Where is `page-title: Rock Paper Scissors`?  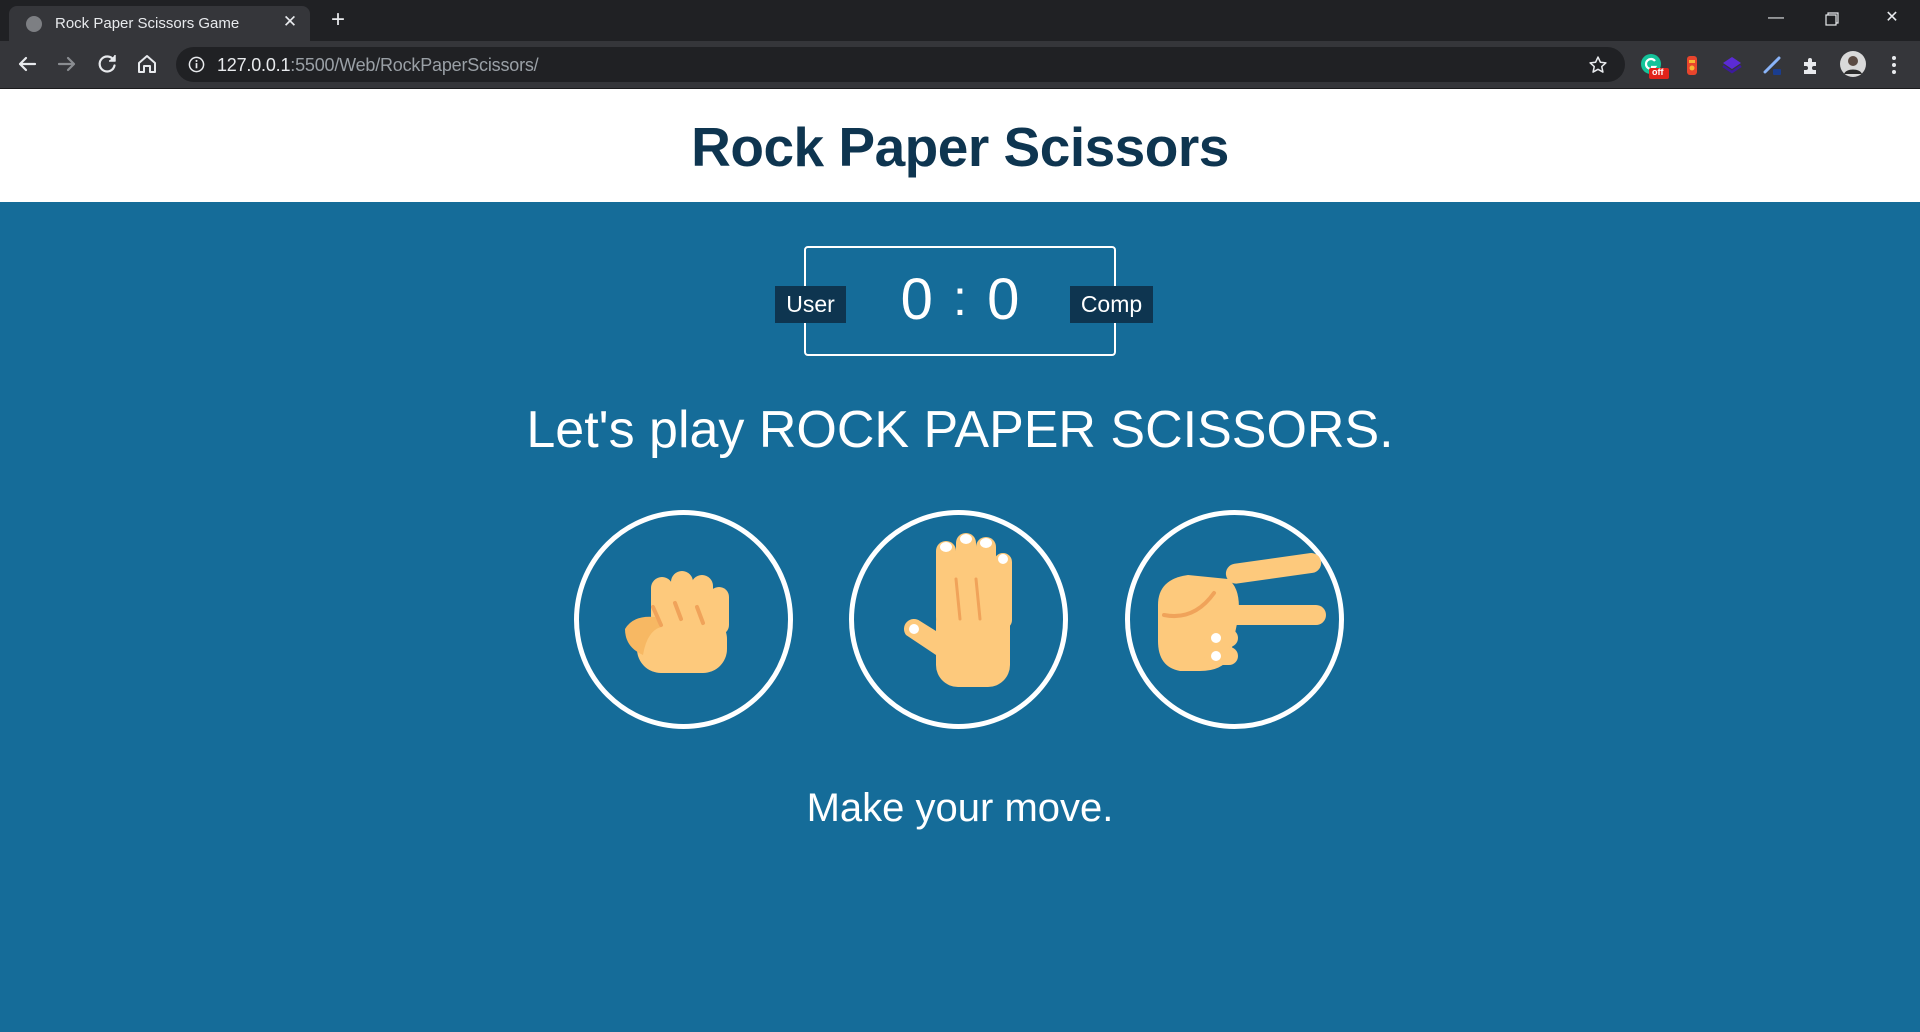 page-title: Rock Paper Scissors is located at coordinates (960, 147).